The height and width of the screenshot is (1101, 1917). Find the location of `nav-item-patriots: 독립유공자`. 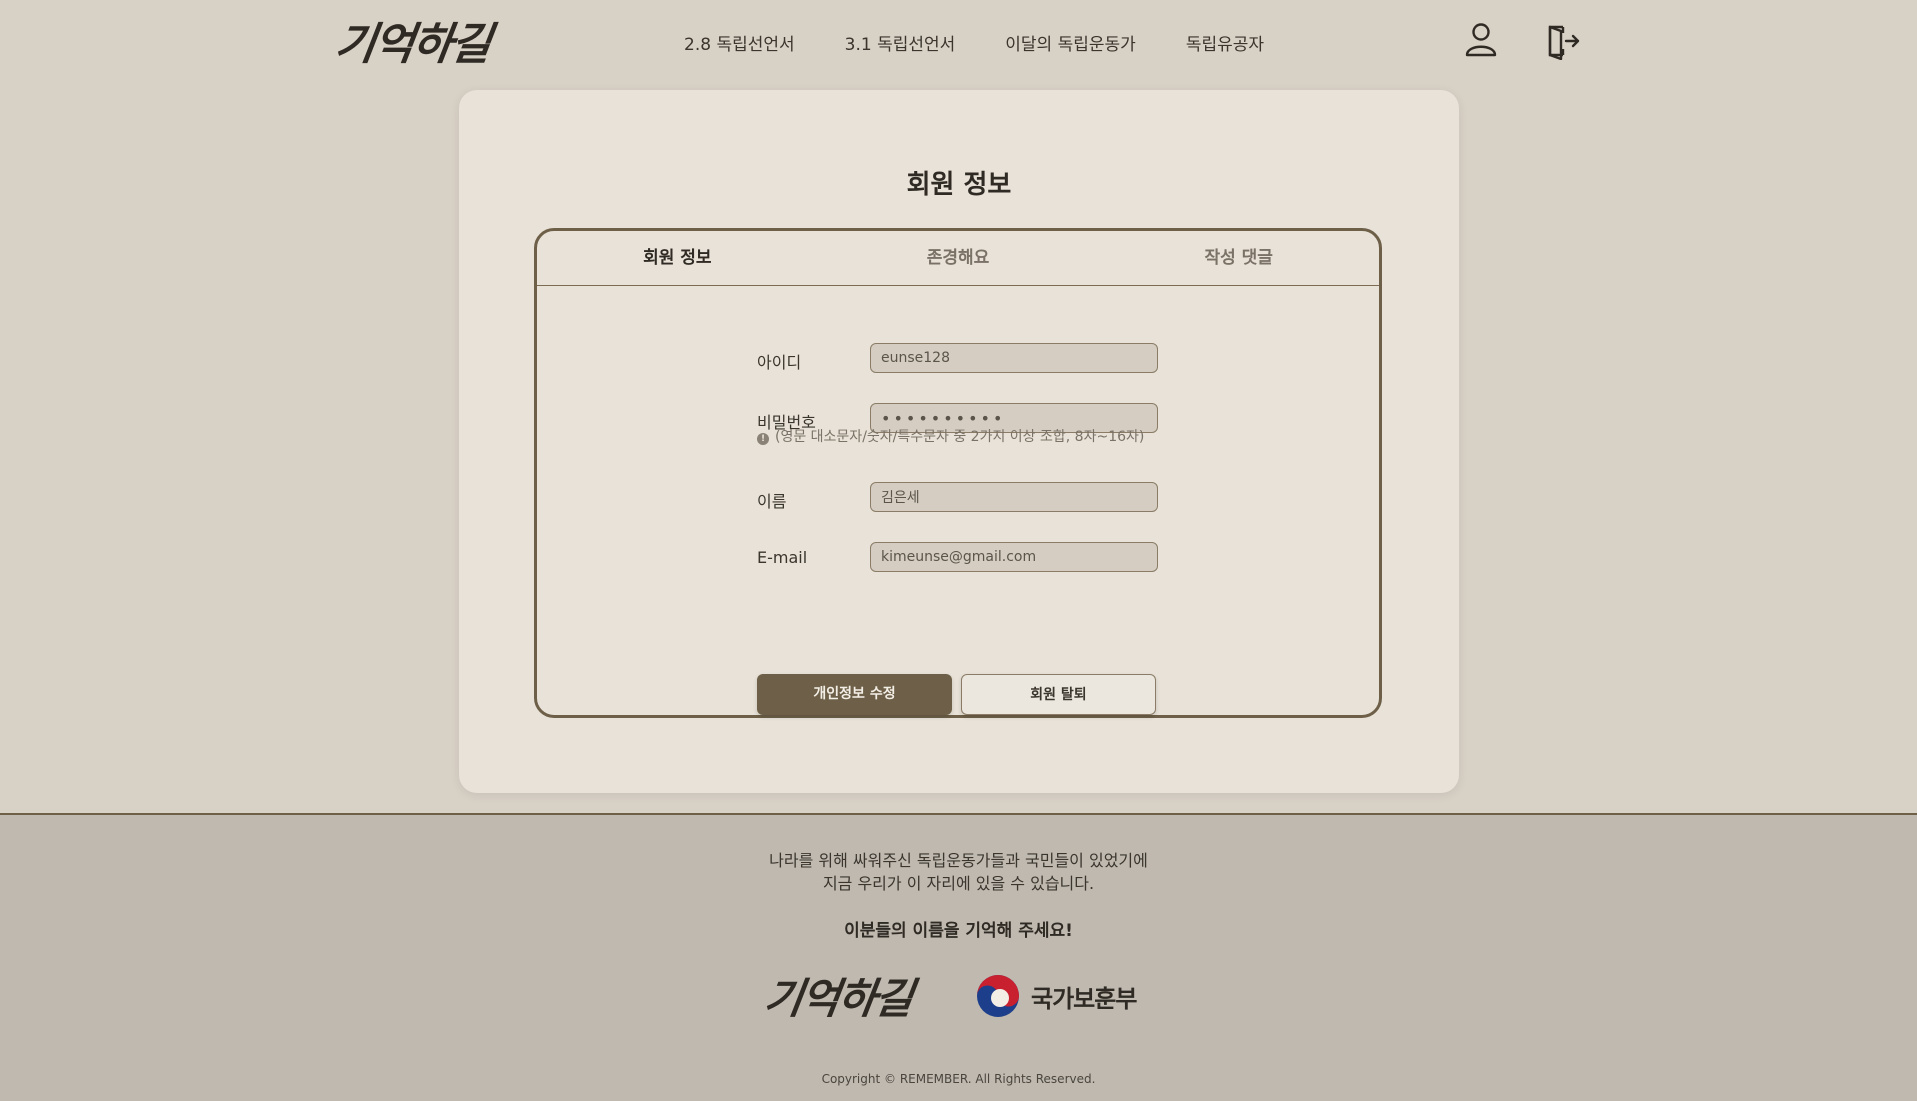

nav-item-patriots: 독립유공자 is located at coordinates (1225, 42).